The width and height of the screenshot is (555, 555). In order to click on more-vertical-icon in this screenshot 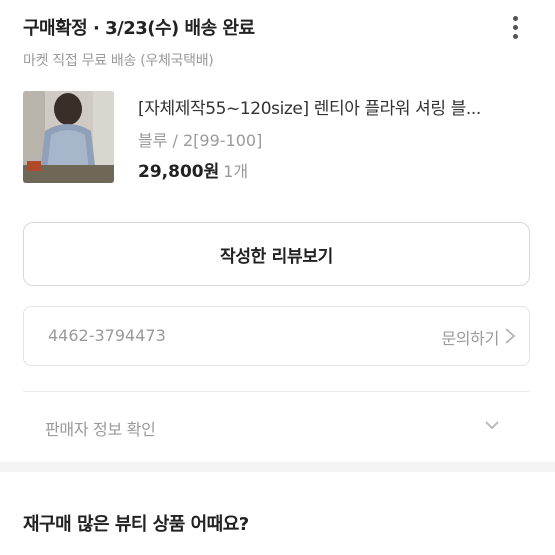, I will do `click(515, 27)`.